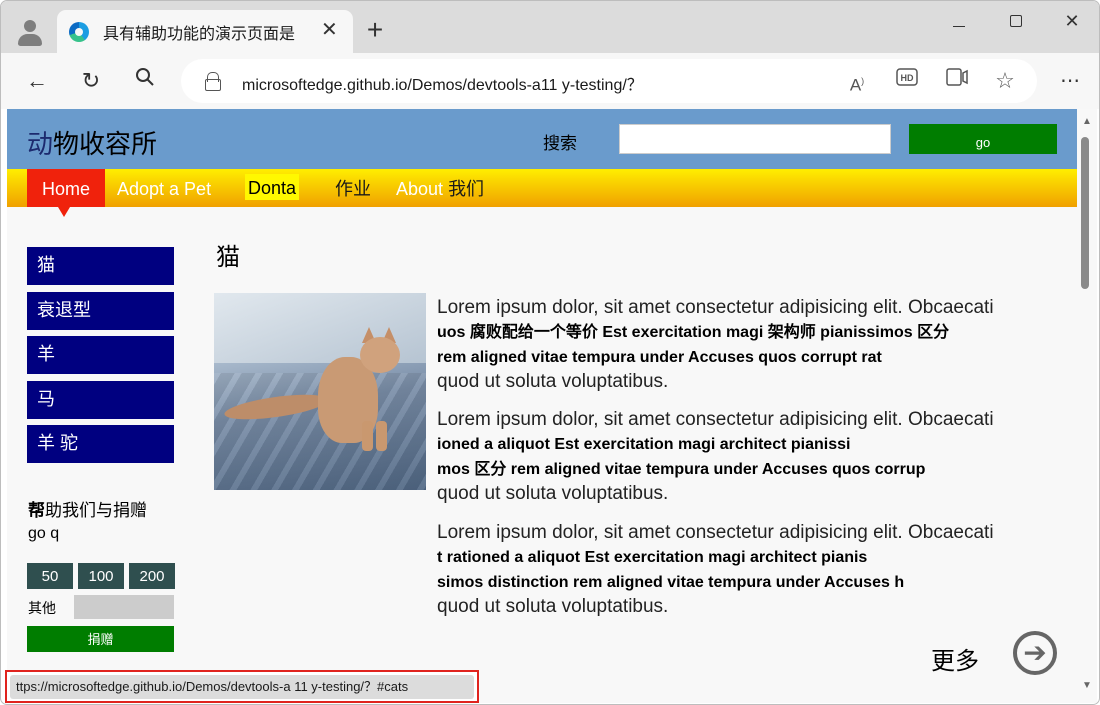 The width and height of the screenshot is (1100, 705). Describe the element at coordinates (87, 510) in the screenshot. I see `donate-heading: 帮助我们与捐赠` at that location.